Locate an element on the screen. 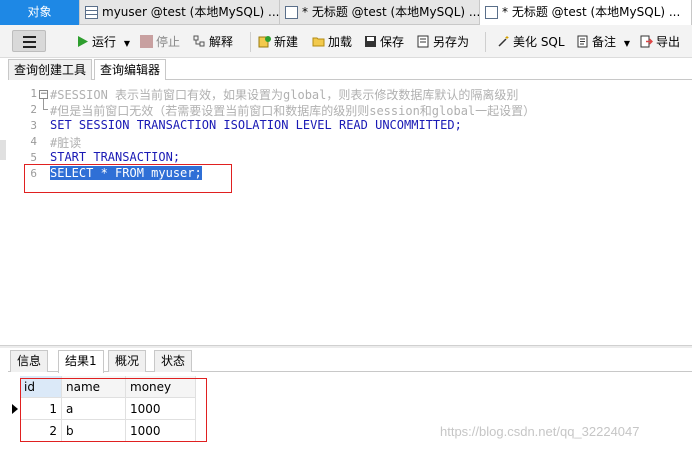 The width and height of the screenshot is (692, 449). code-line-comment: #脏读 is located at coordinates (66, 143).